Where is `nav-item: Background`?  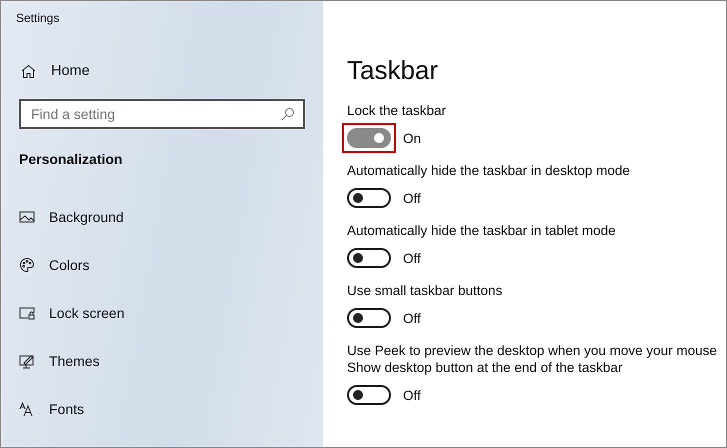 nav-item: Background is located at coordinates (162, 217).